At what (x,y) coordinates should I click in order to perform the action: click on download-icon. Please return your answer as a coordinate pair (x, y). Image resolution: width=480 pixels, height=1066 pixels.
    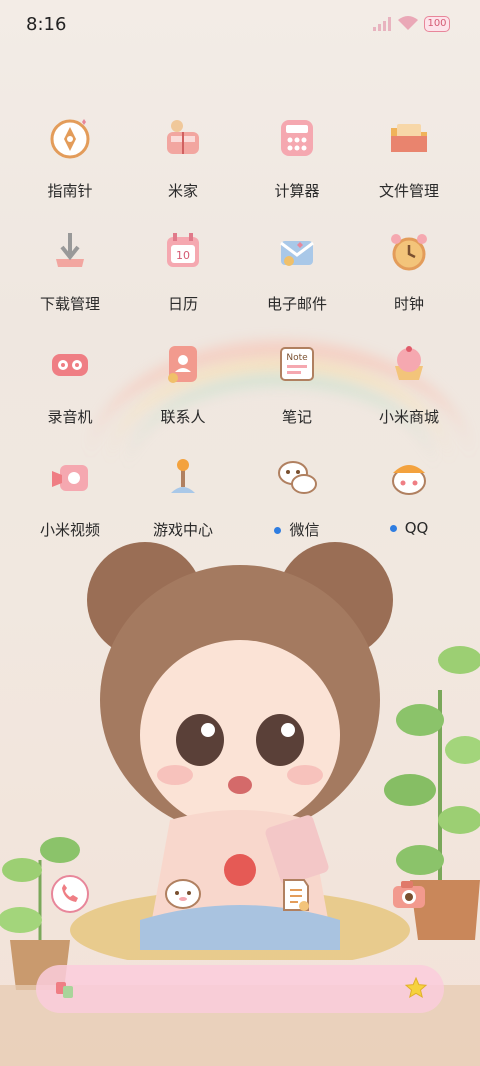
    Looking at the image, I should click on (70, 251).